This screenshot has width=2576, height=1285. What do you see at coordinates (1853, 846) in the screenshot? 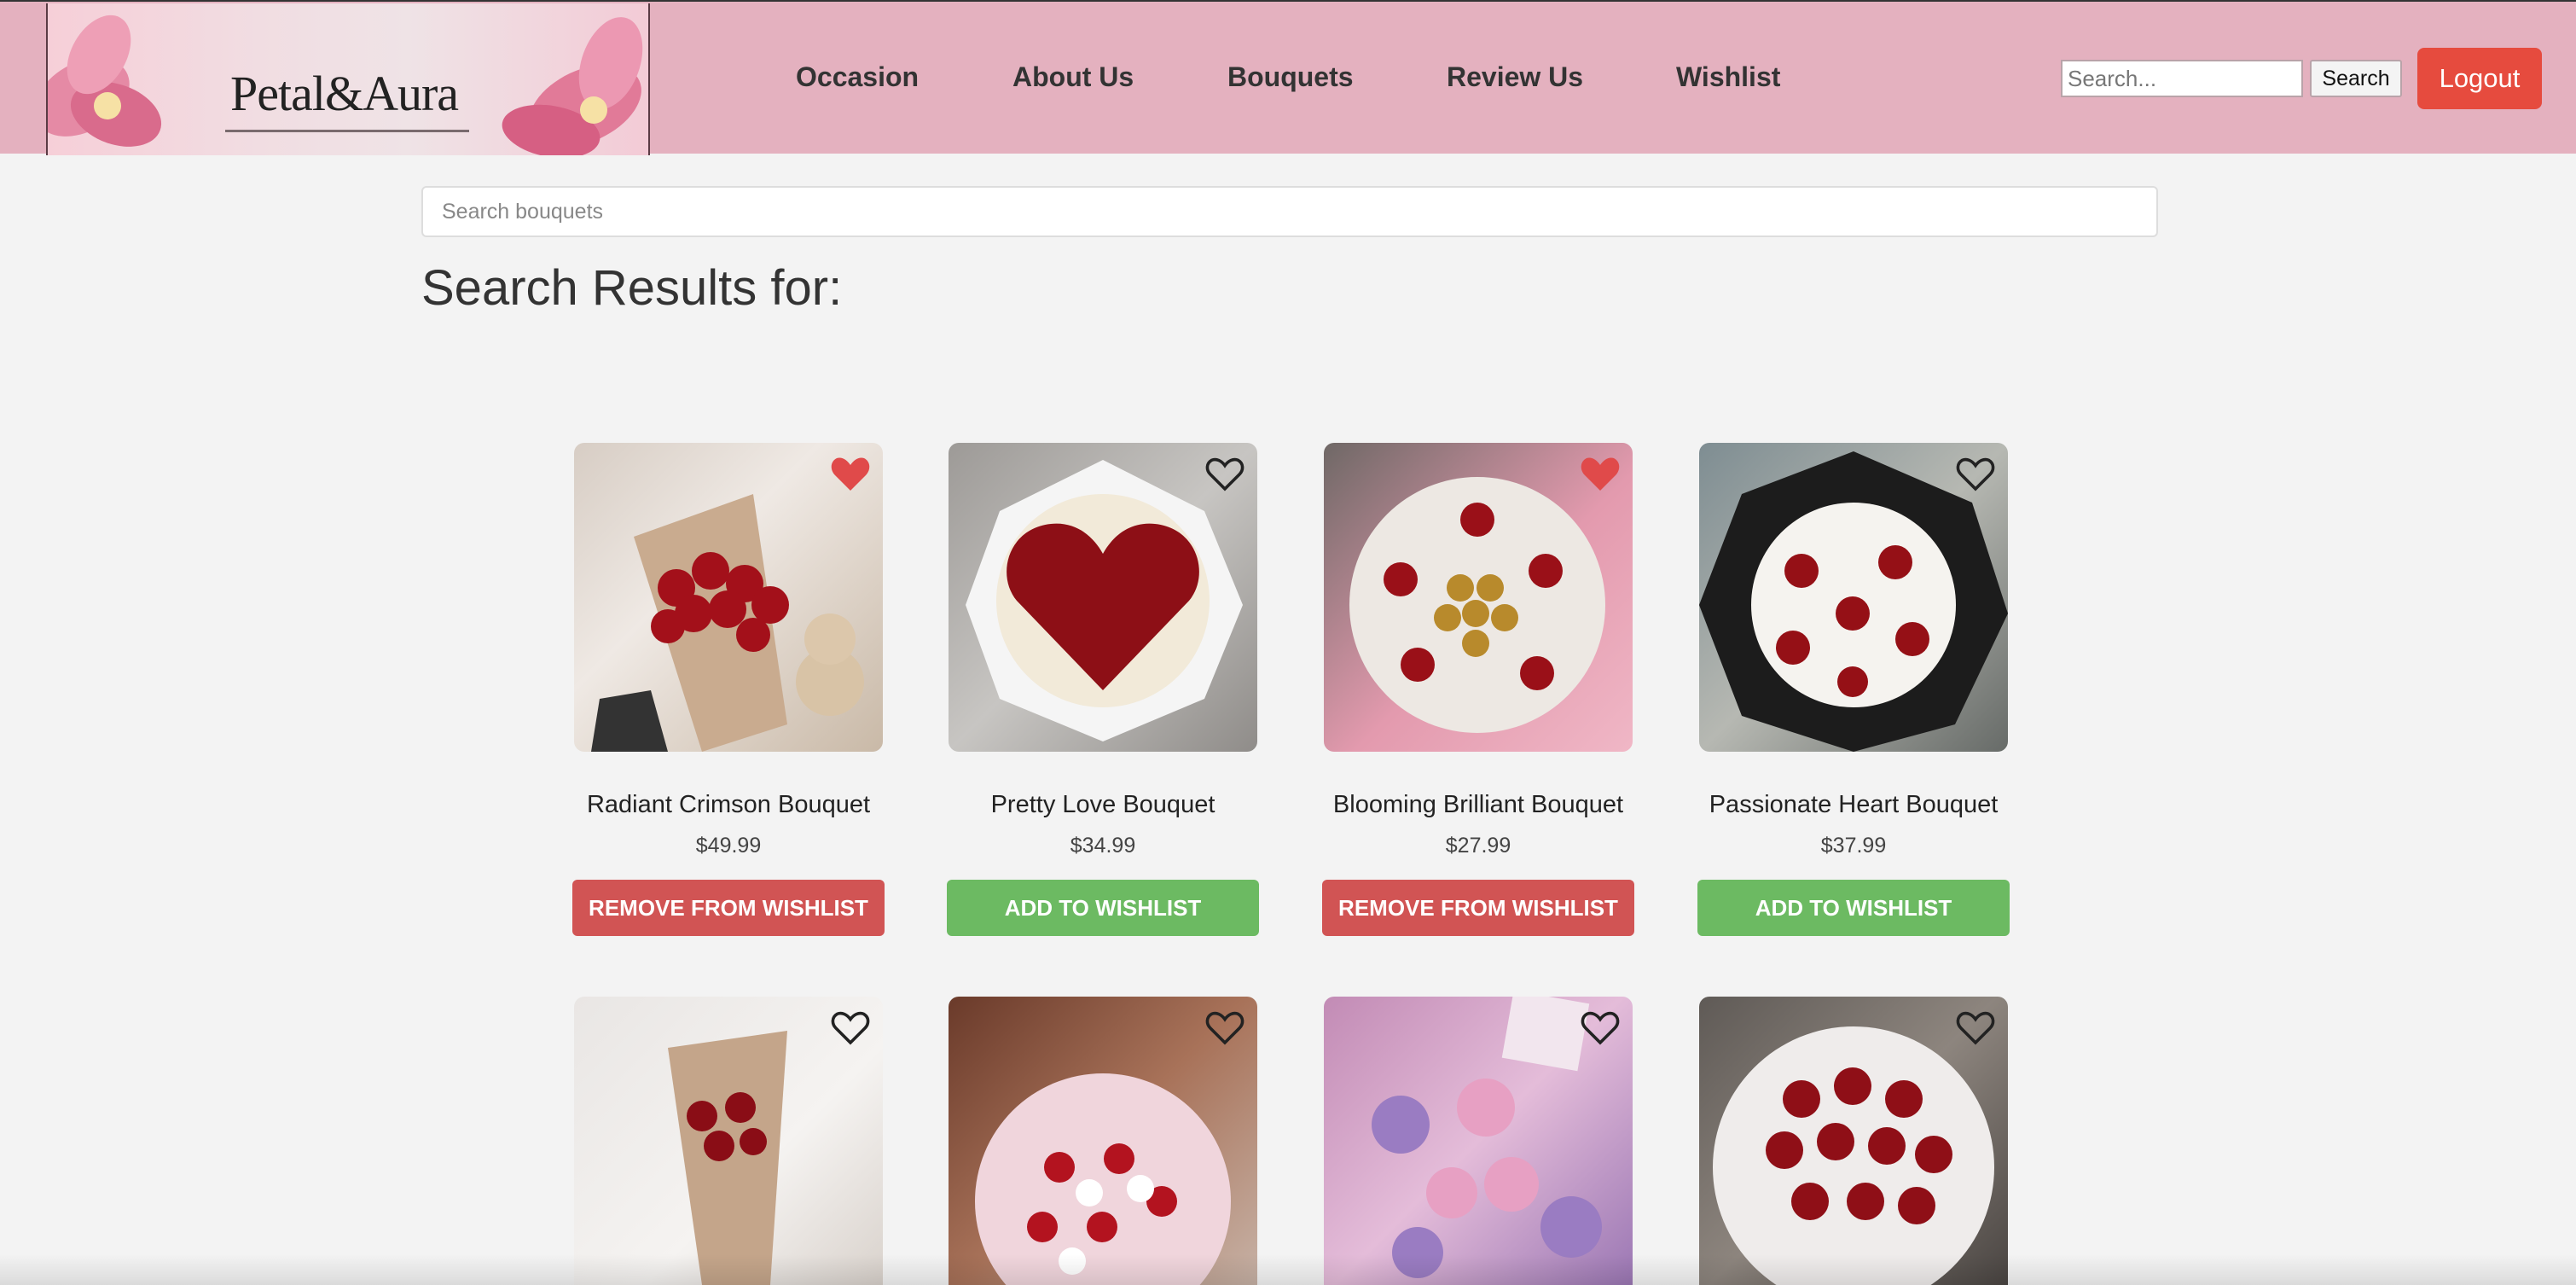
I see `product-price: $37.99` at bounding box center [1853, 846].